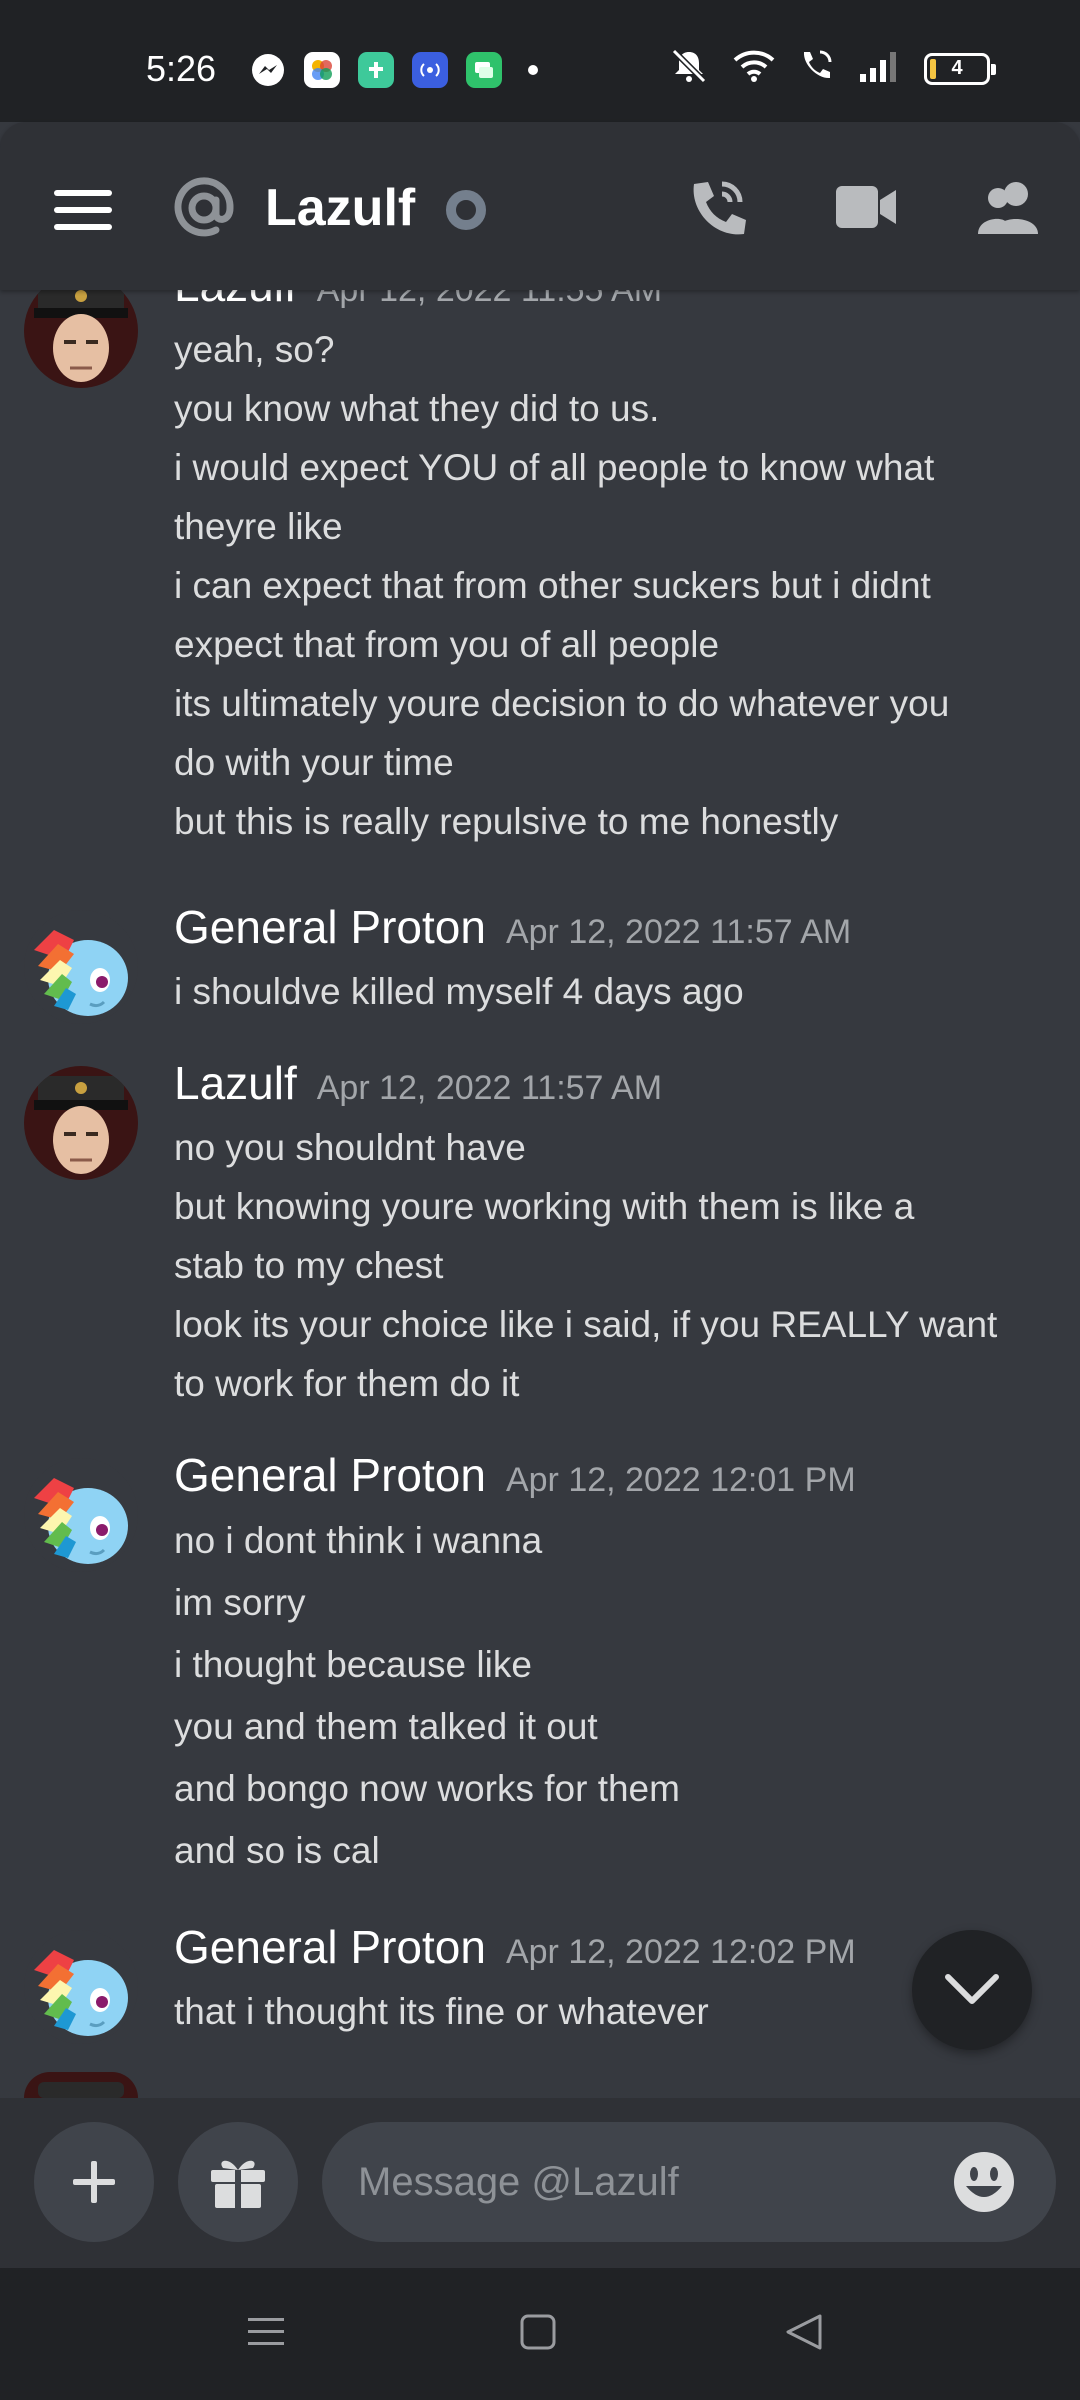  I want to click on channel-header: Lazulf, so click(540, 206).